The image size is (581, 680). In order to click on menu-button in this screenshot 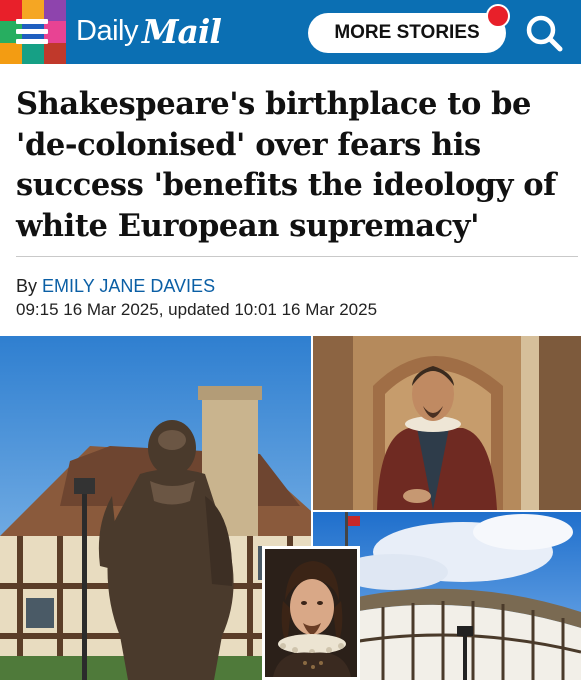, I will do `click(33, 32)`.